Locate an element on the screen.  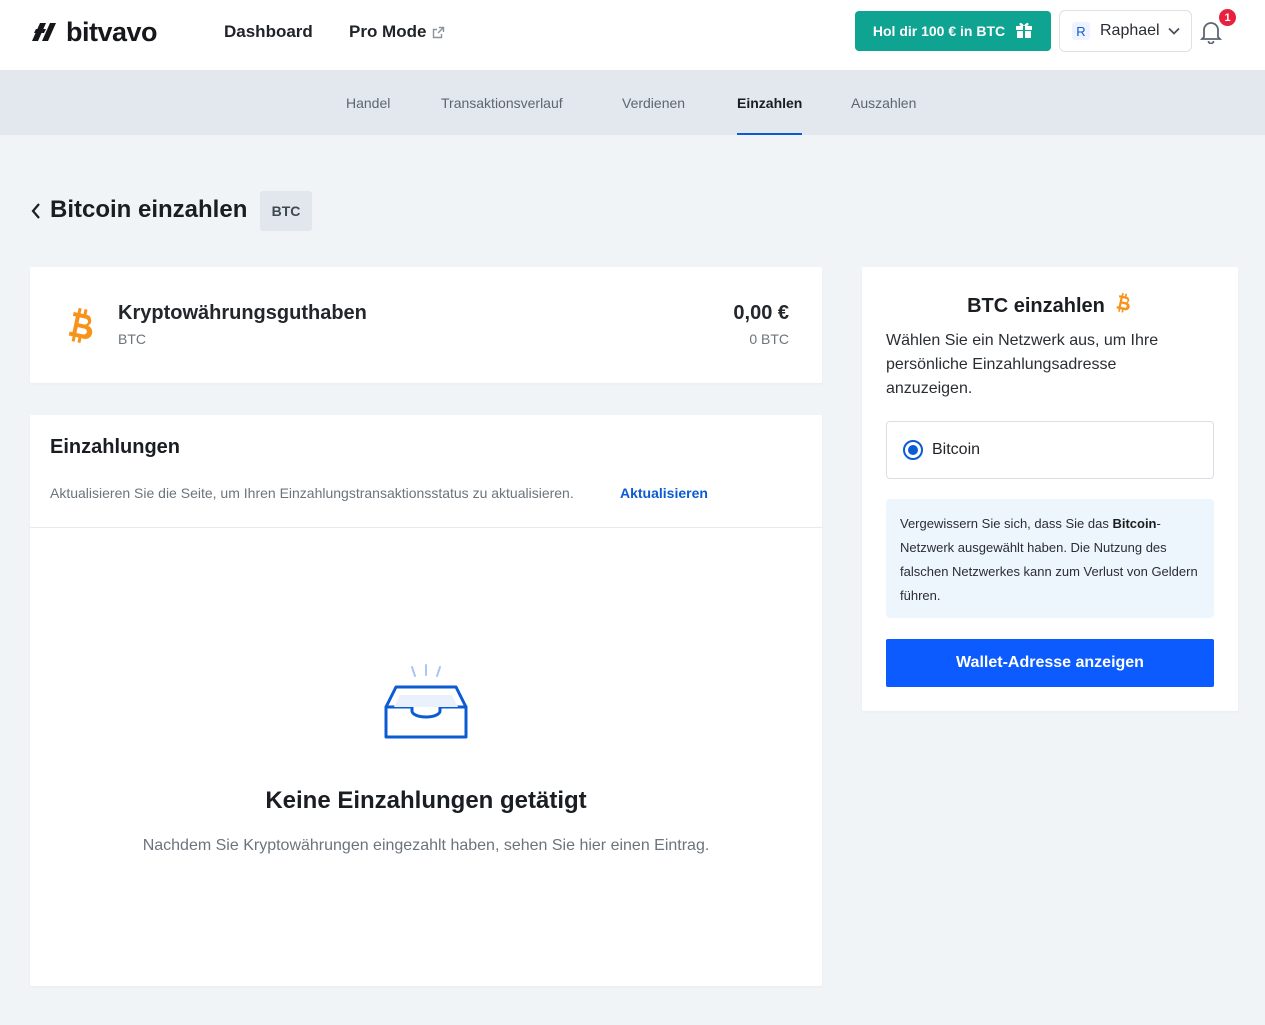
refresh-link: Aktualisieren is located at coordinates (664, 493).